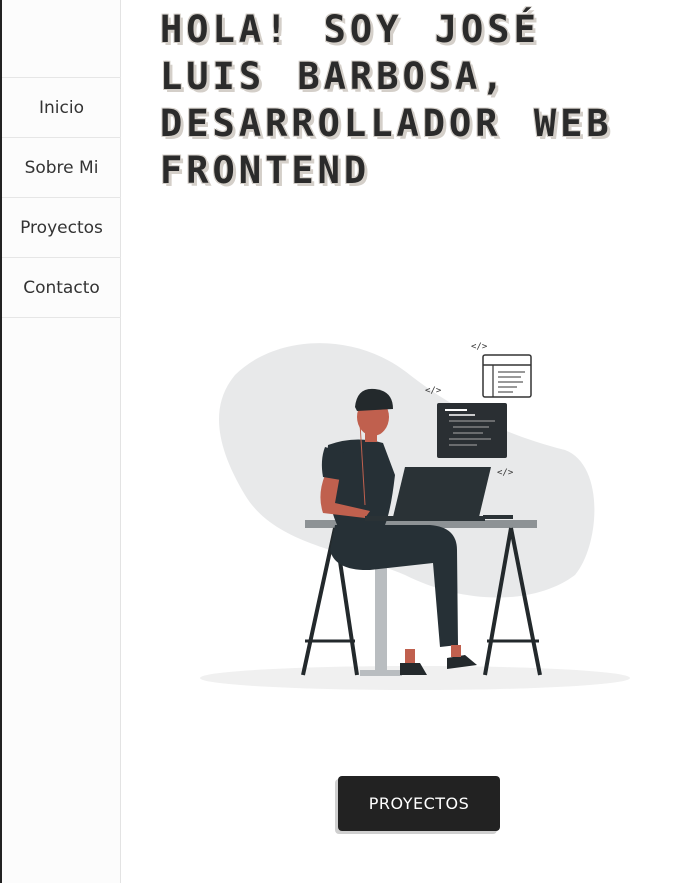 This screenshot has height=883, width=673. I want to click on sidebar-nav: Inicio Sobre Mi Proyectos Contacto, so click(61, 197).